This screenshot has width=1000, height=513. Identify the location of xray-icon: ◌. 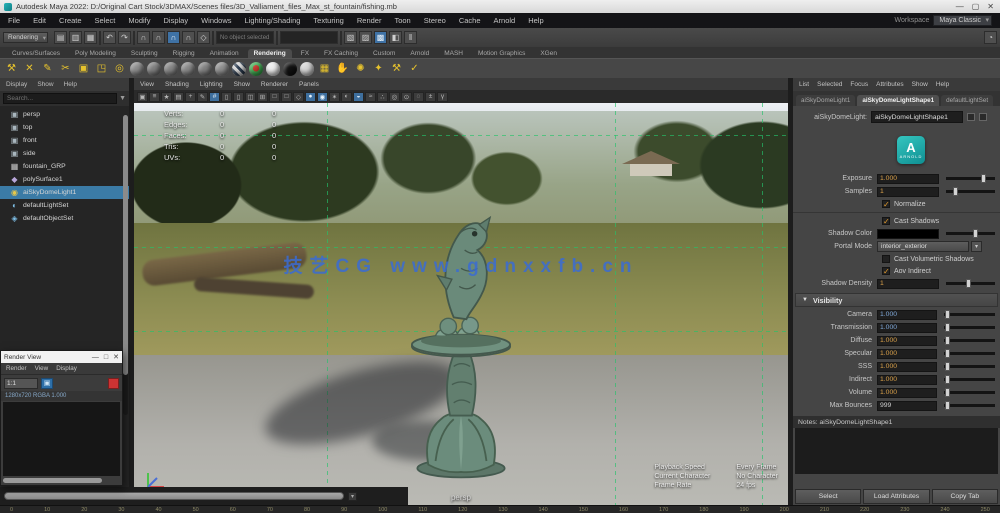
(418, 96).